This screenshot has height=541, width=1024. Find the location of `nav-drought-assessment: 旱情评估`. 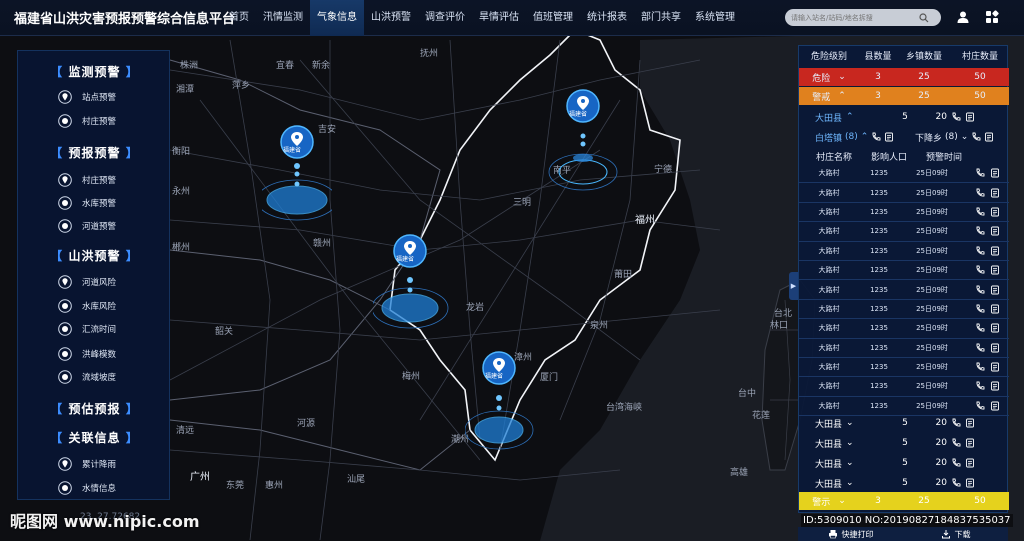

nav-drought-assessment: 旱情评估 is located at coordinates (499, 18).